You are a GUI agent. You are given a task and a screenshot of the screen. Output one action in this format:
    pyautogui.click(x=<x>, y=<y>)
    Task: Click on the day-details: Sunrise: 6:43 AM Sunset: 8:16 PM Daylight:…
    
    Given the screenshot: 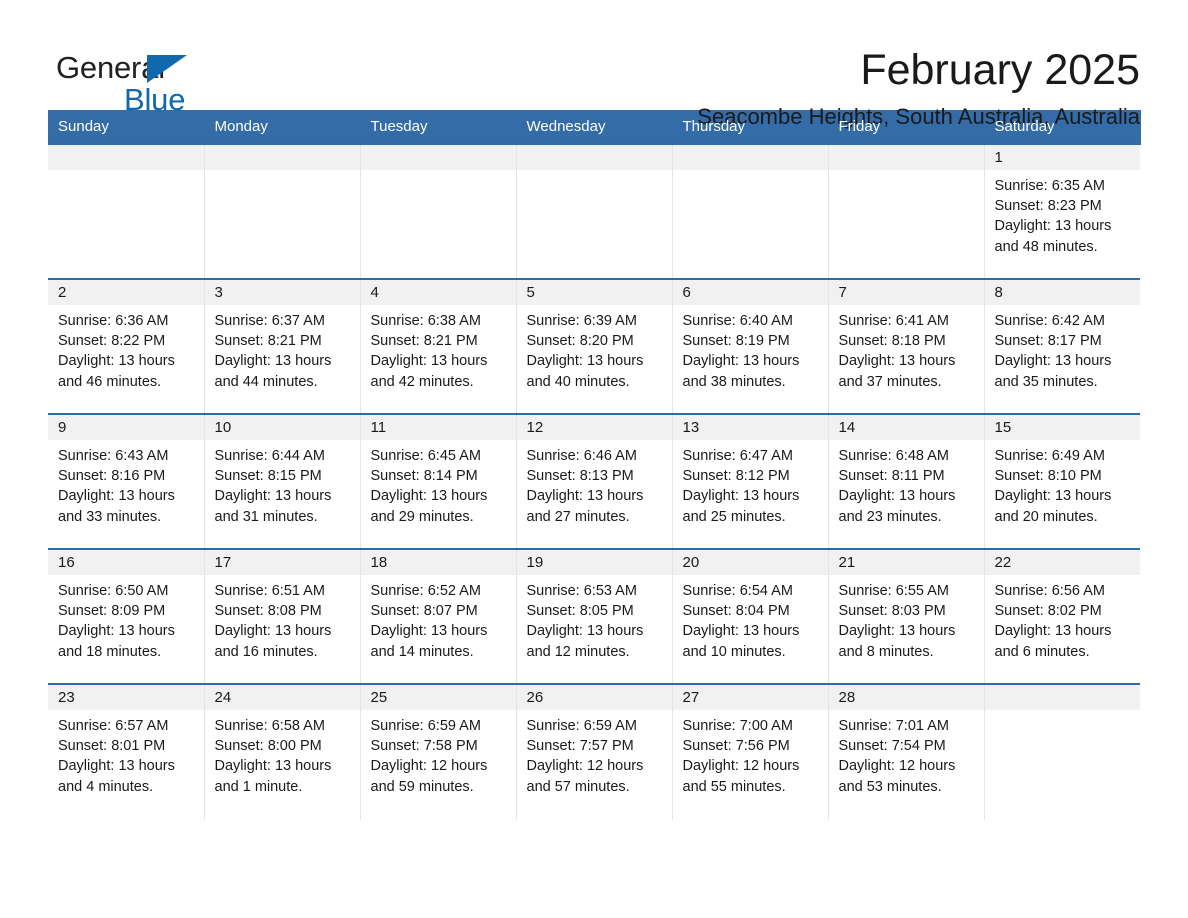 What is the action you would take?
    pyautogui.click(x=126, y=483)
    